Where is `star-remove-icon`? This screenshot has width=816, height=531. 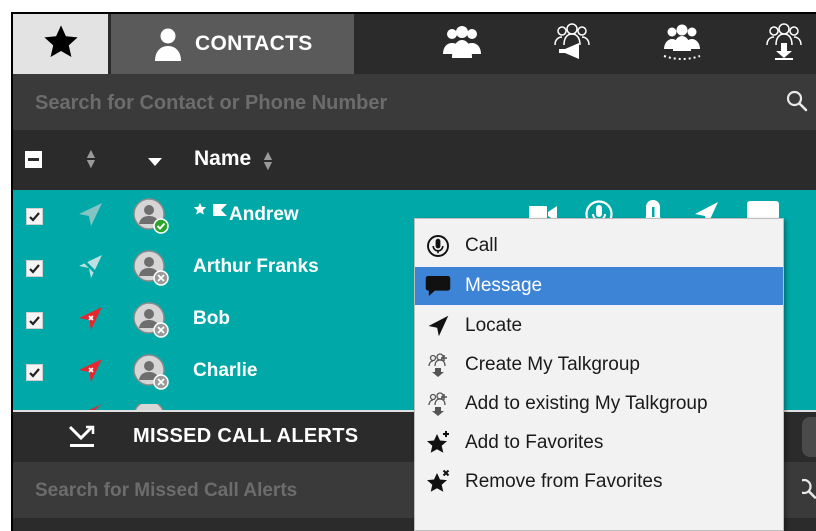
star-remove-icon is located at coordinates (438, 482).